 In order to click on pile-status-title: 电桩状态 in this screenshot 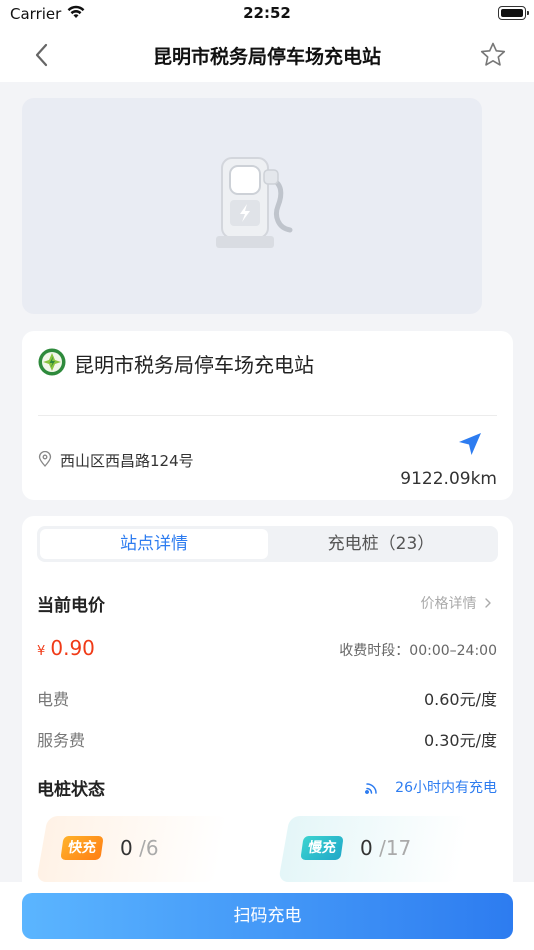, I will do `click(71, 790)`.